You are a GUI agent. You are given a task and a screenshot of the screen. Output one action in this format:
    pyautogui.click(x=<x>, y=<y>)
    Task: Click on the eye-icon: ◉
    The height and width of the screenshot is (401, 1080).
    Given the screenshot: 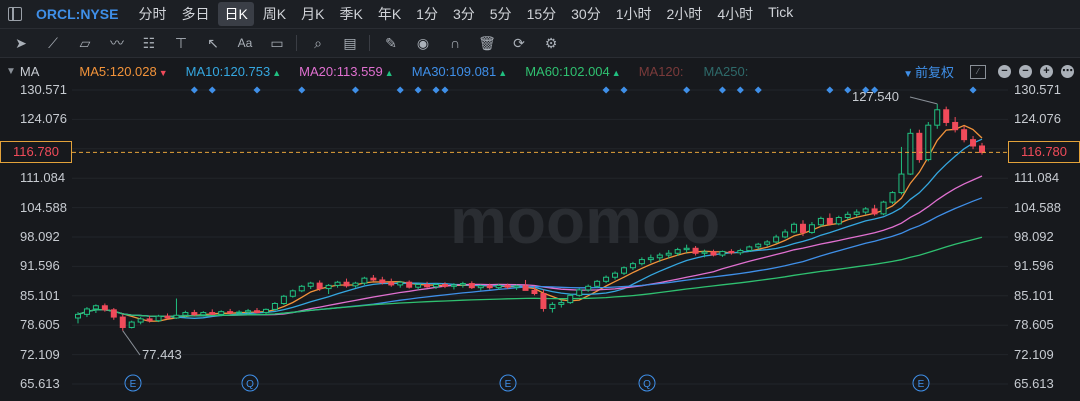 What is the action you would take?
    pyautogui.click(x=423, y=43)
    